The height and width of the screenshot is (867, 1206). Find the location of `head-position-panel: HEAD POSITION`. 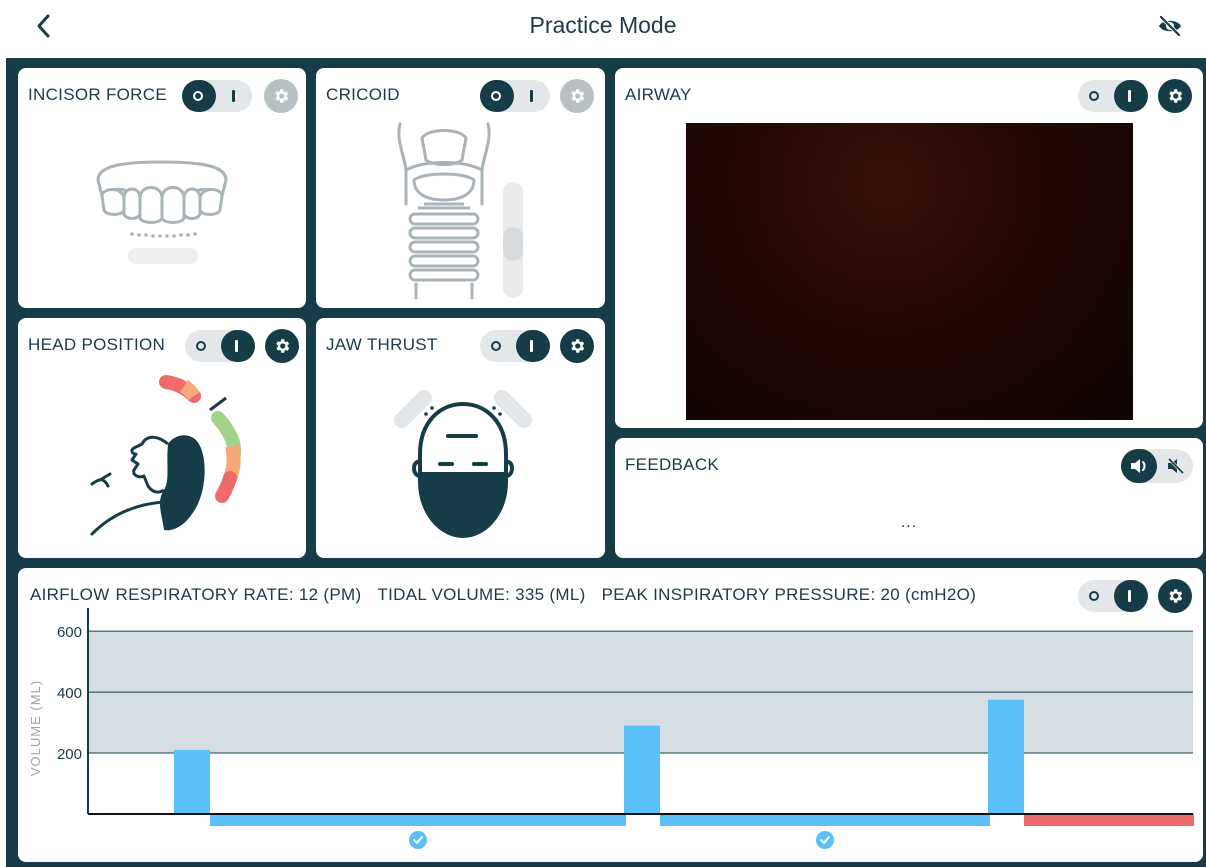

head-position-panel: HEAD POSITION is located at coordinates (162, 438).